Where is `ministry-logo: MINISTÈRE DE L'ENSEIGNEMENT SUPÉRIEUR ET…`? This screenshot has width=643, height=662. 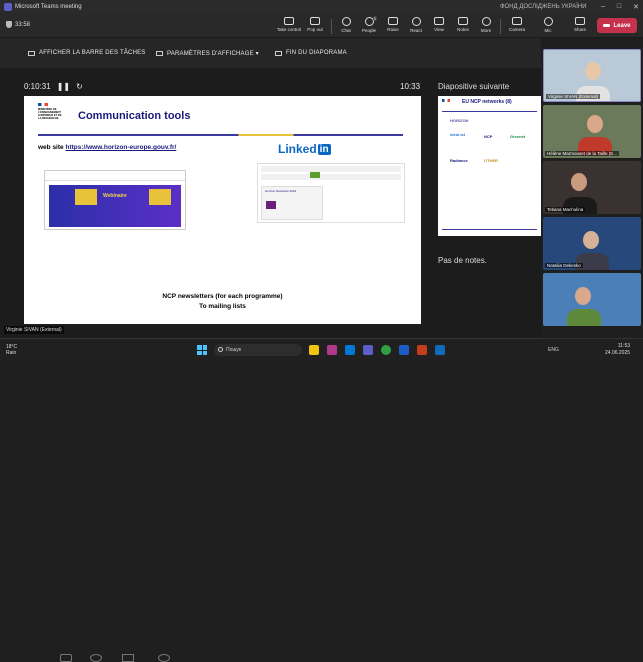
ministry-logo: MINISTÈRE DE L'ENSEIGNEMENT SUPÉRIEUR ET… is located at coordinates (51, 117).